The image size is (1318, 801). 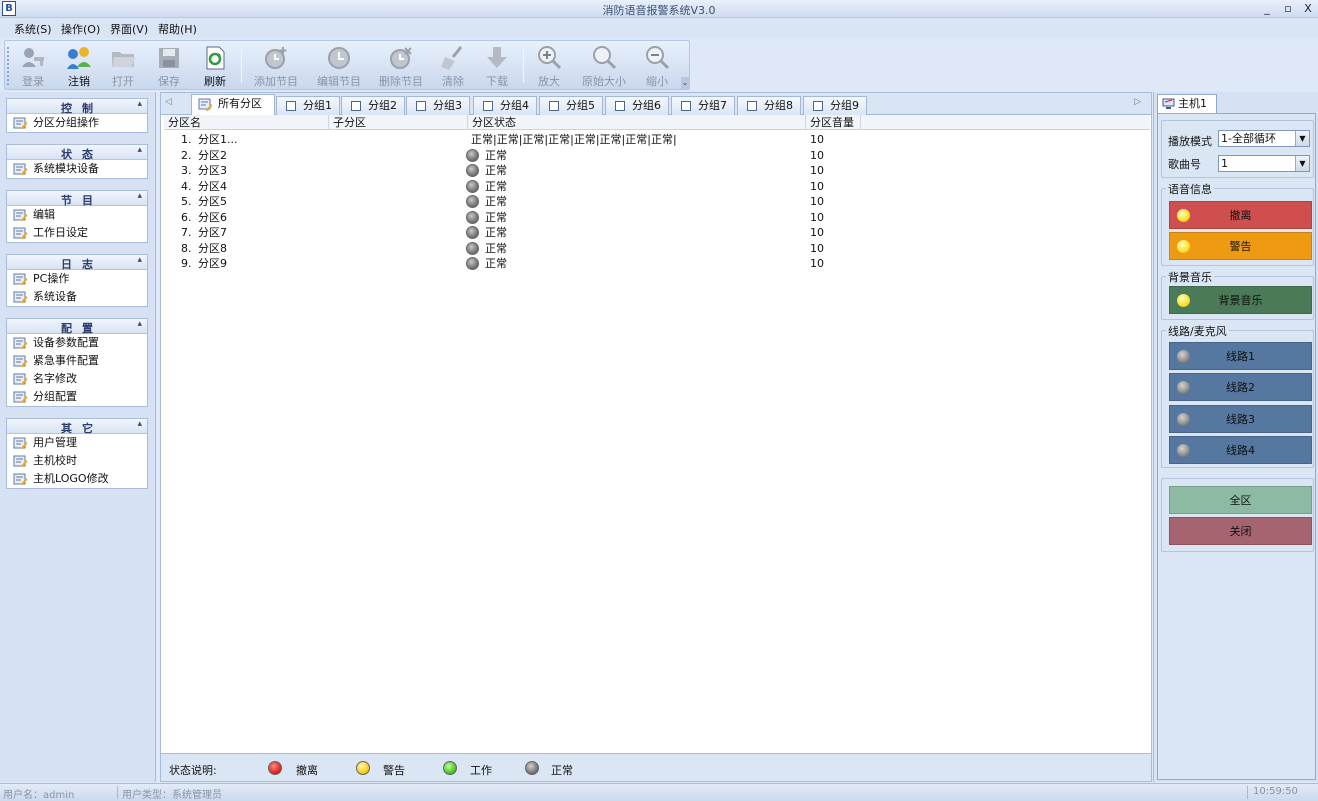 What do you see at coordinates (769, 105) in the screenshot?
I see `tab-group-8: 分组8` at bounding box center [769, 105].